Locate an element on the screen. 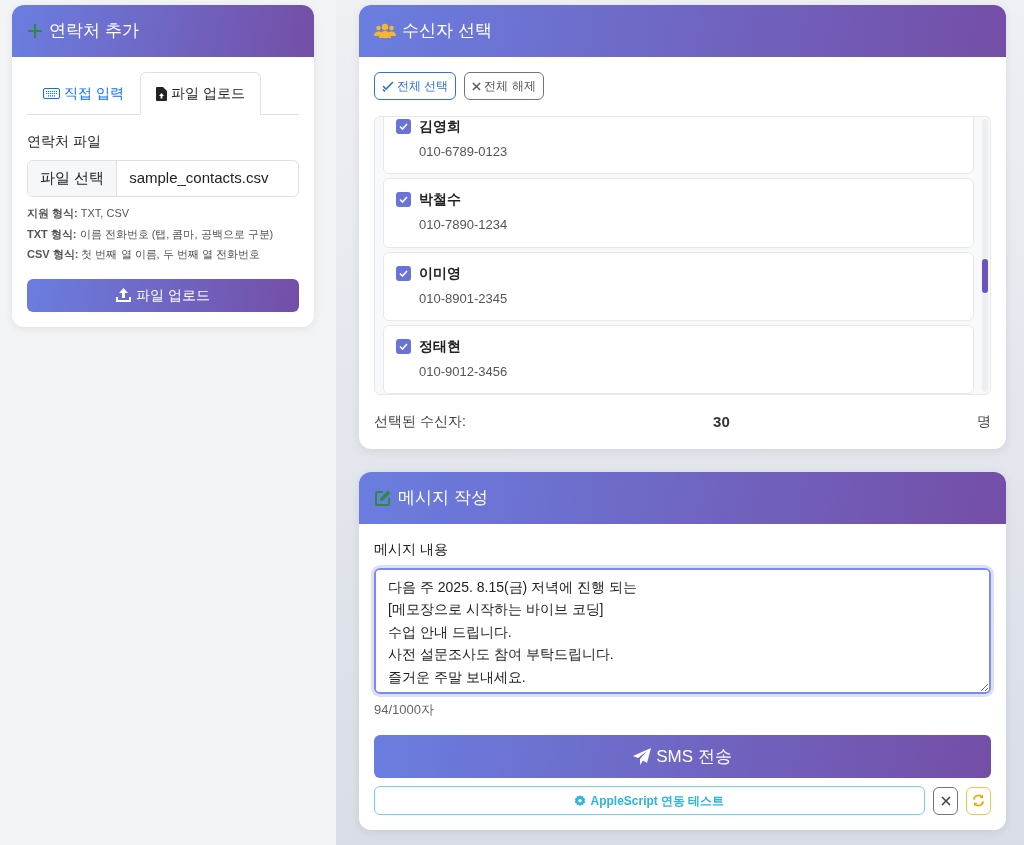 The image size is (1024, 845). help-text: 지원 형식: TXT, CSV is located at coordinates (79, 213).